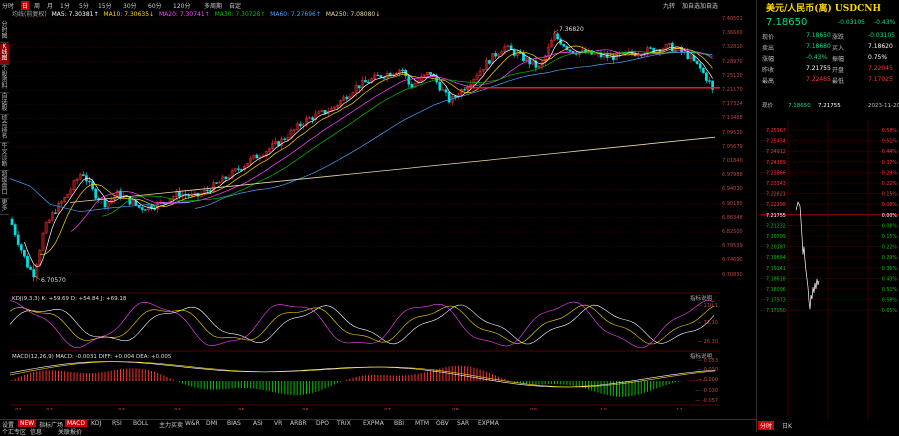  I want to click on x-axis-month: 10, so click(603, 409).